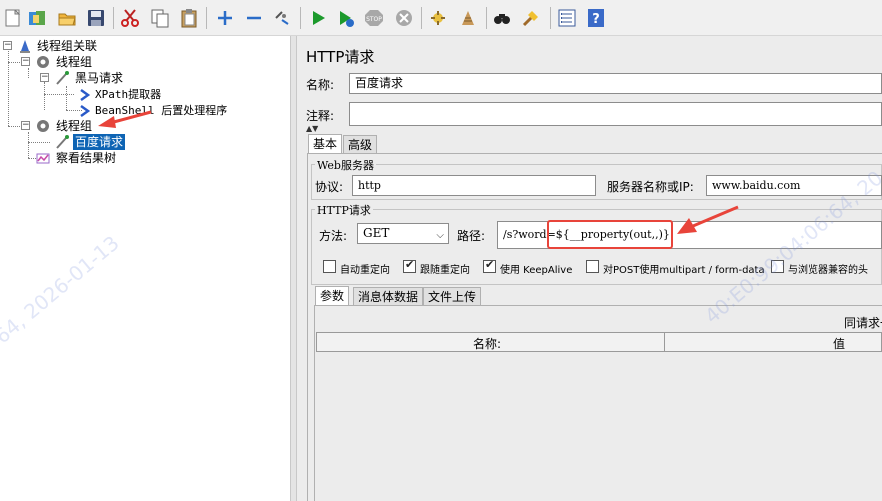 Image resolution: width=882 pixels, height=501 pixels. I want to click on follow-redirects-checkbox, so click(409, 265).